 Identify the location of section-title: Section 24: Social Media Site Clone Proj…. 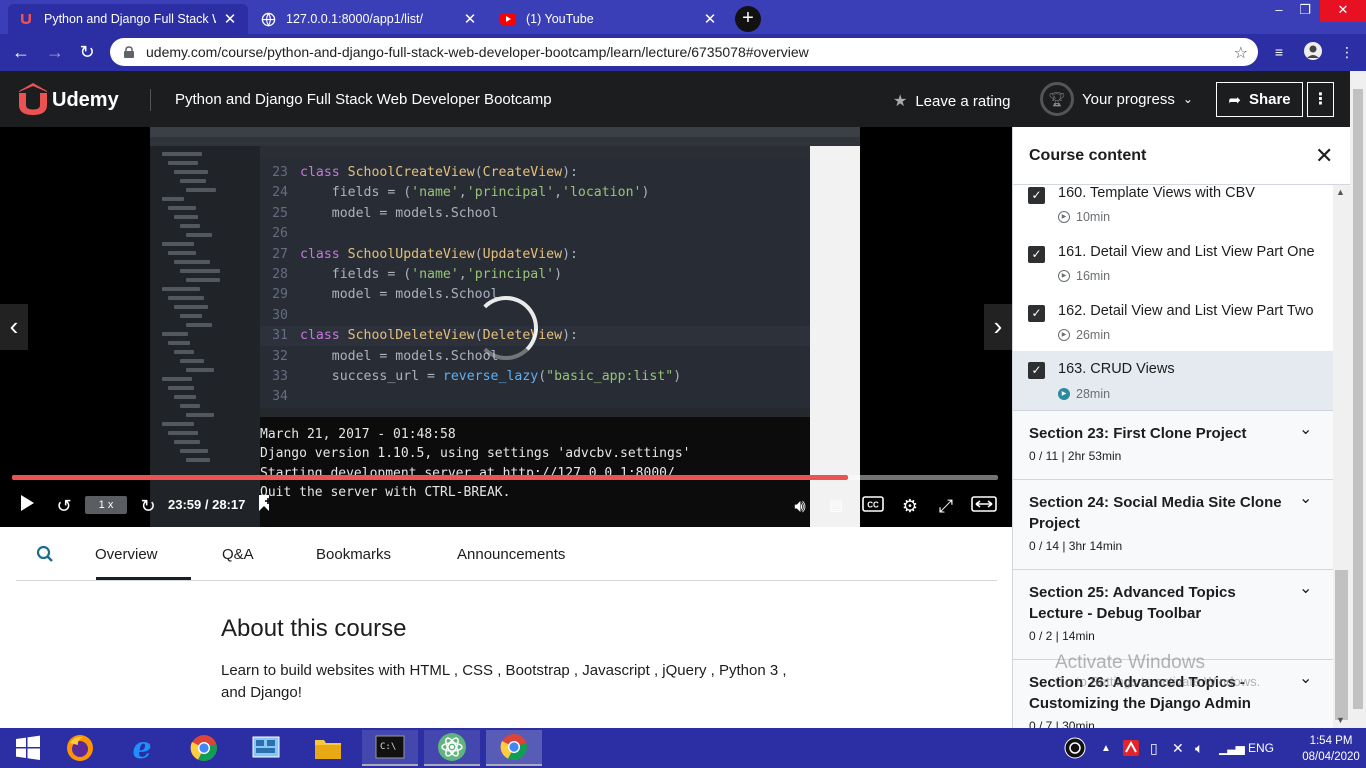
(1155, 513).